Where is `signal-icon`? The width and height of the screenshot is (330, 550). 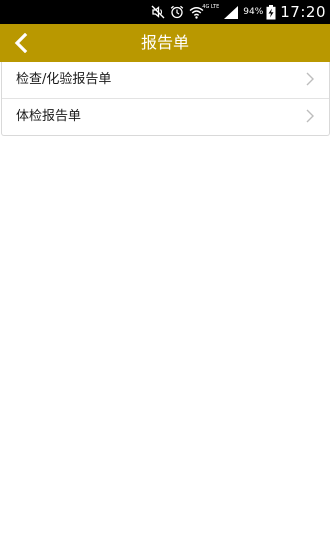 signal-icon is located at coordinates (231, 12).